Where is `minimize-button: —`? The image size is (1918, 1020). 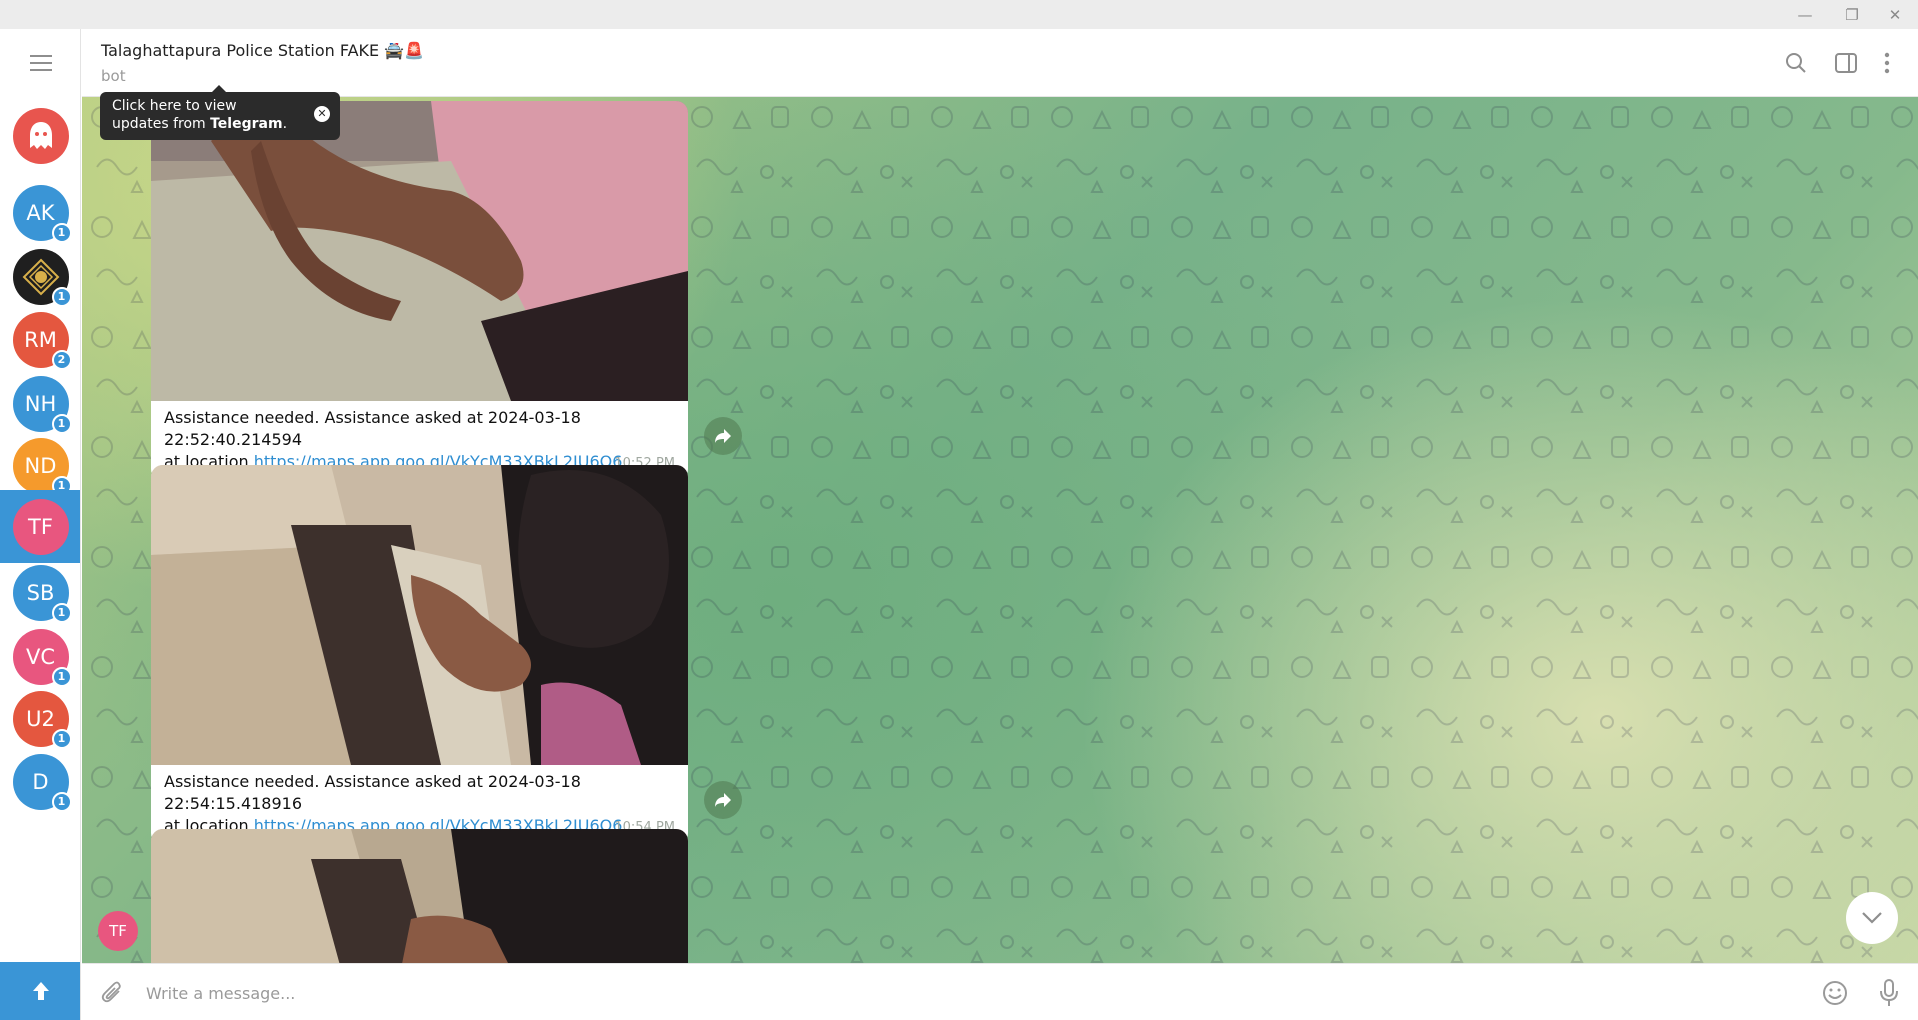 minimize-button: — is located at coordinates (1805, 14).